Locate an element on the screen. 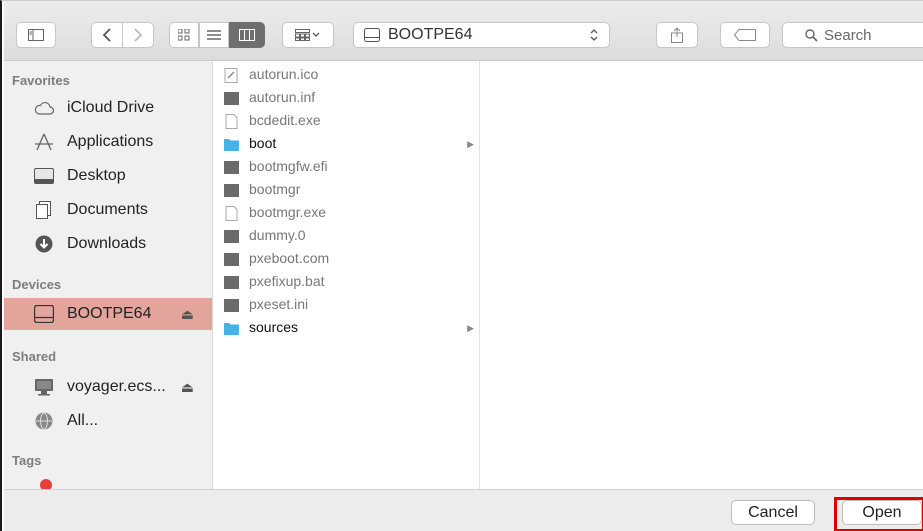 The width and height of the screenshot is (923, 531). path-popup: BOOTPE64 is located at coordinates (481, 35).